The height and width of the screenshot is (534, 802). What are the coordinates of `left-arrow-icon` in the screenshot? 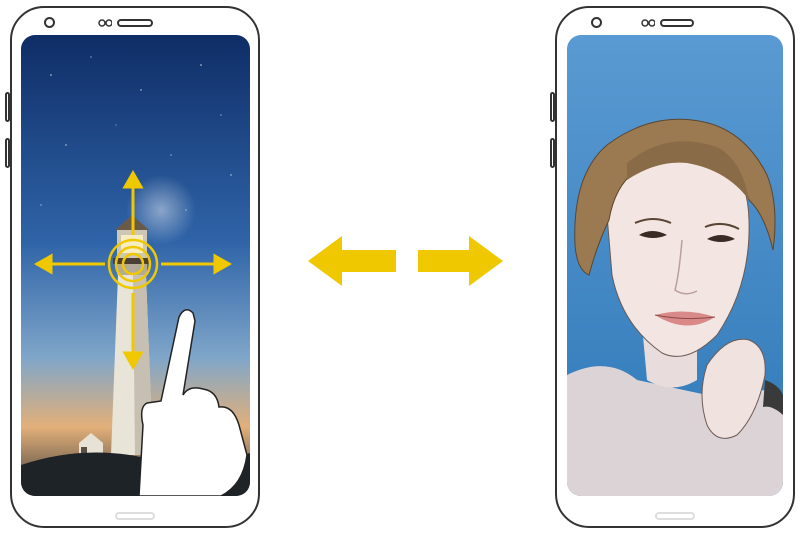 It's located at (352, 261).